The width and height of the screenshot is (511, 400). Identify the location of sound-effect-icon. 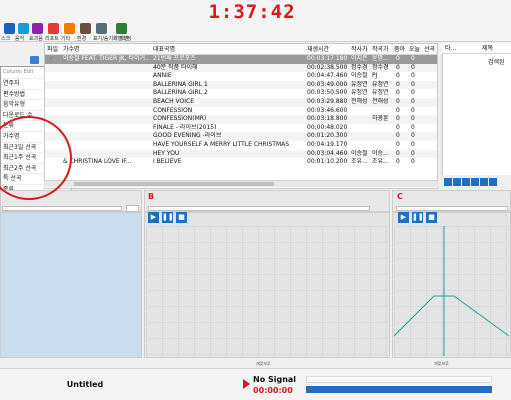
(37, 28).